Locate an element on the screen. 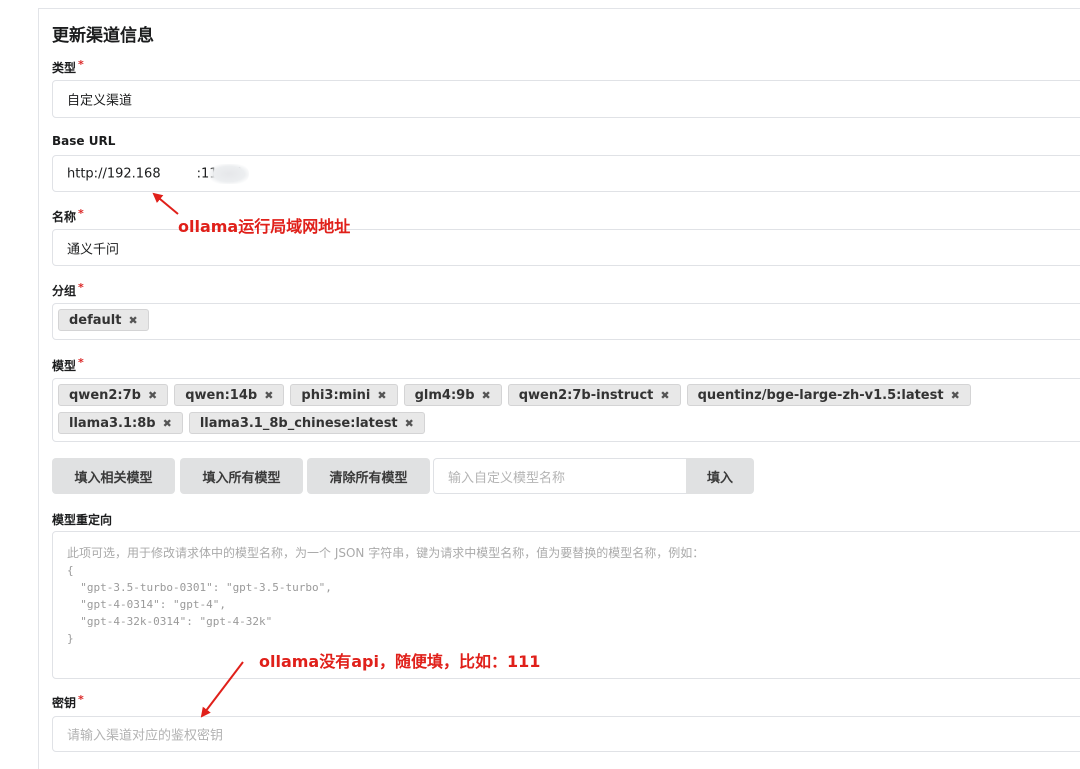  name-label: 名称 * is located at coordinates (68, 215).